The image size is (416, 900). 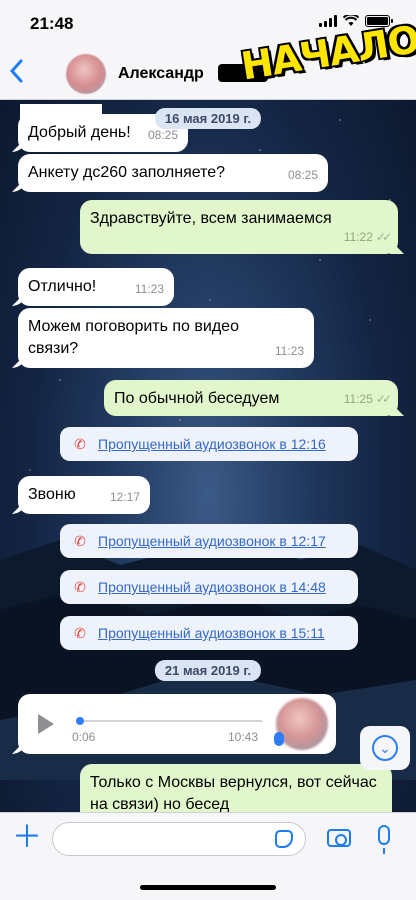 I want to click on chevron-down-icon: ⌄, so click(x=385, y=748).